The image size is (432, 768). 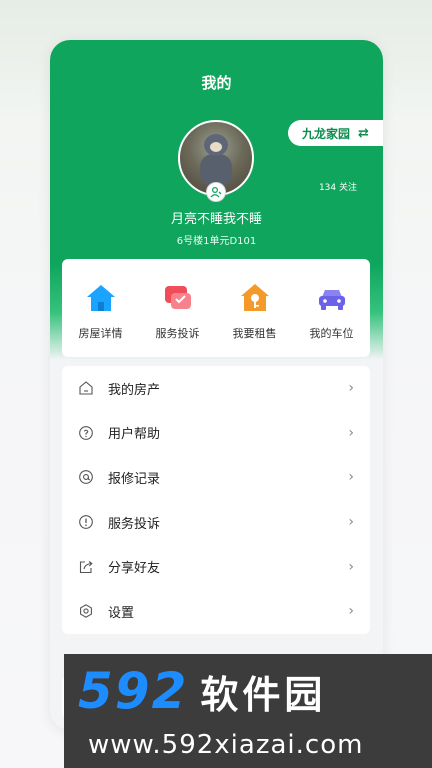 I want to click on page-title: 我的, so click(x=216, y=83).